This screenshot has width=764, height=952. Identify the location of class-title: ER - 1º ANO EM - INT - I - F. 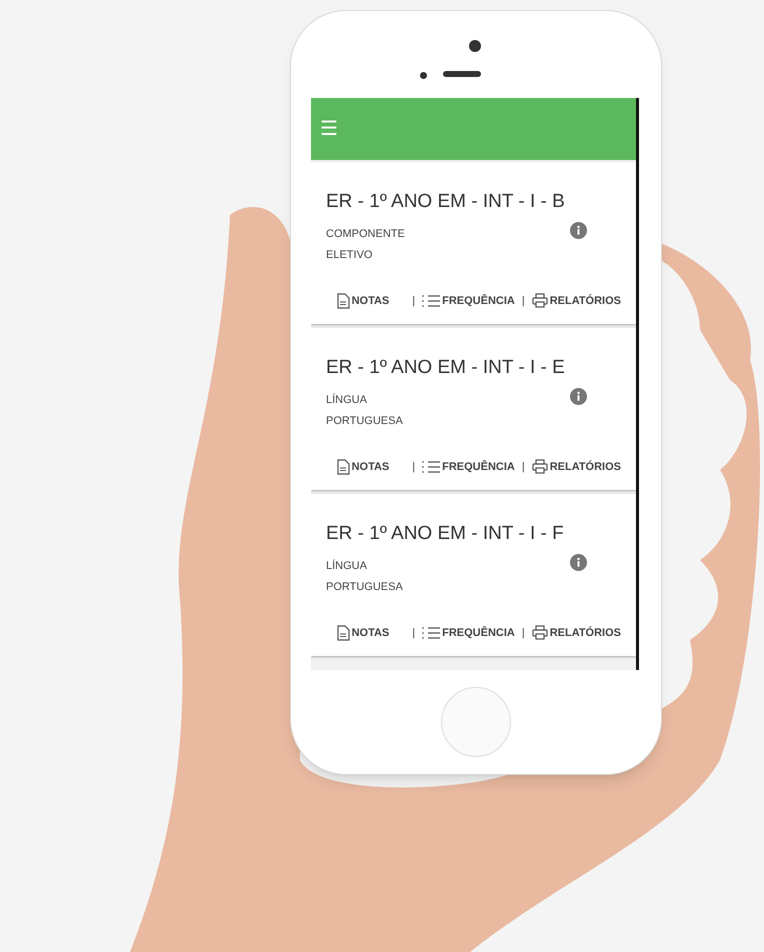
(445, 534).